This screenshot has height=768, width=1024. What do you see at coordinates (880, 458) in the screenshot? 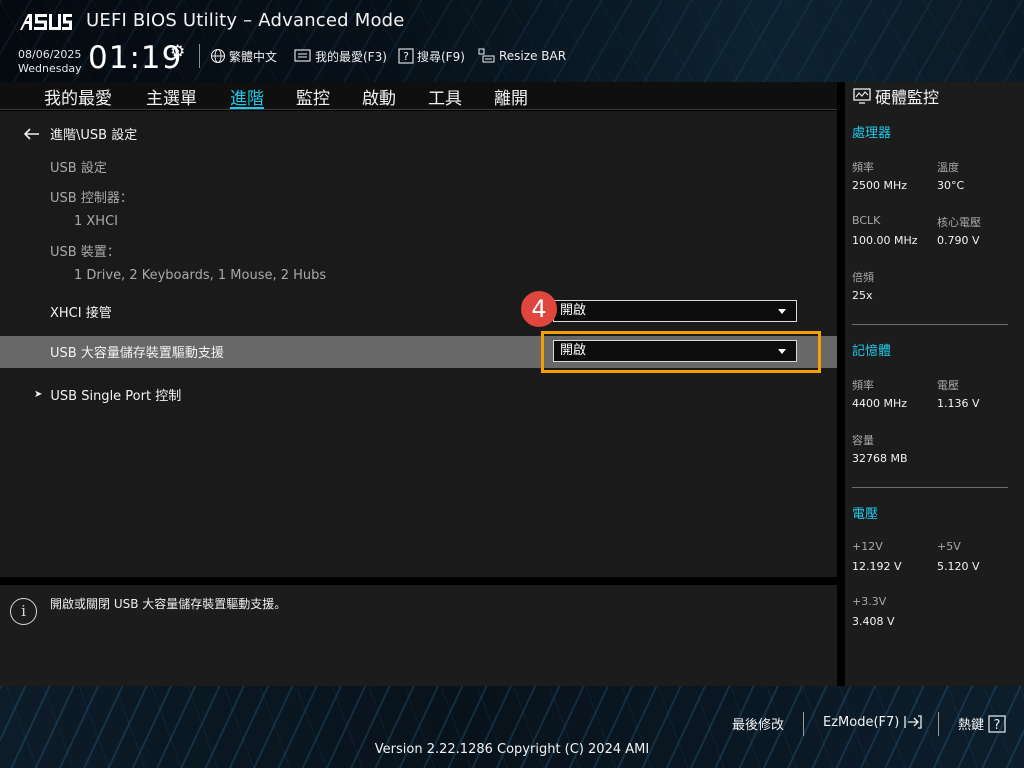
I see `mem-capacity-value: 32768 MB` at bounding box center [880, 458].